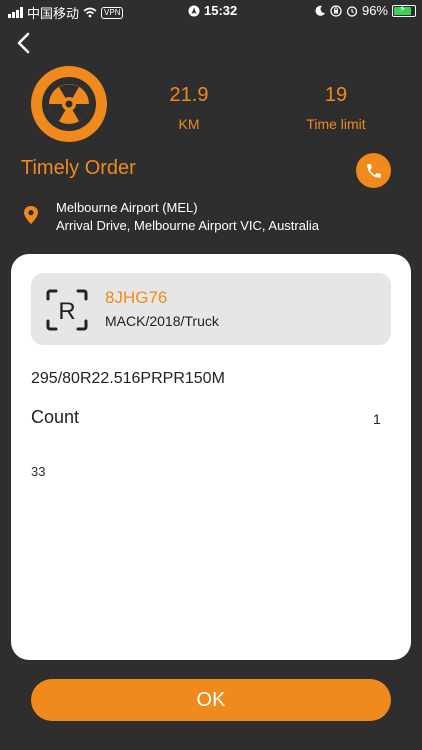  Describe the element at coordinates (53, 13) in the screenshot. I see `carrier-name: 中国移动` at that location.